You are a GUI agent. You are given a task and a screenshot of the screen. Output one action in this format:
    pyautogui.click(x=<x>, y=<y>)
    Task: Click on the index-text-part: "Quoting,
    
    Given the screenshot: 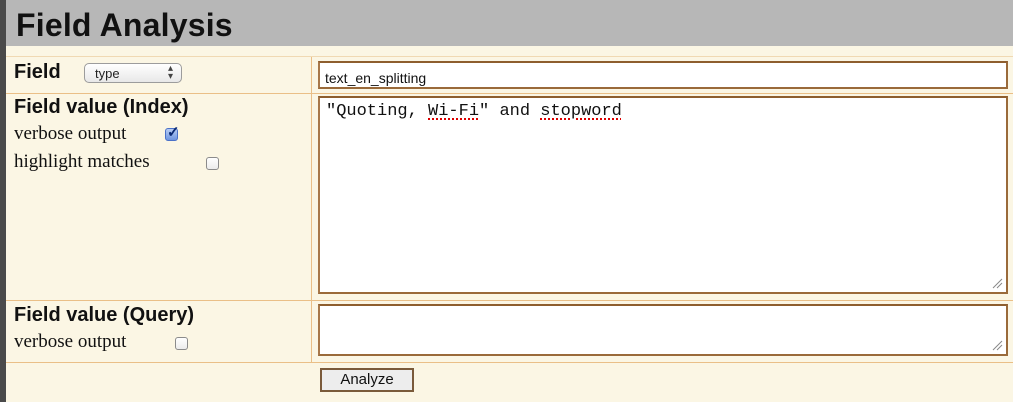 What is the action you would take?
    pyautogui.click(x=377, y=111)
    